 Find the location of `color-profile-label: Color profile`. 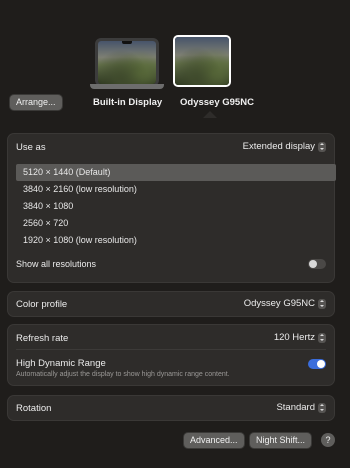

color-profile-label: Color profile is located at coordinates (42, 304).